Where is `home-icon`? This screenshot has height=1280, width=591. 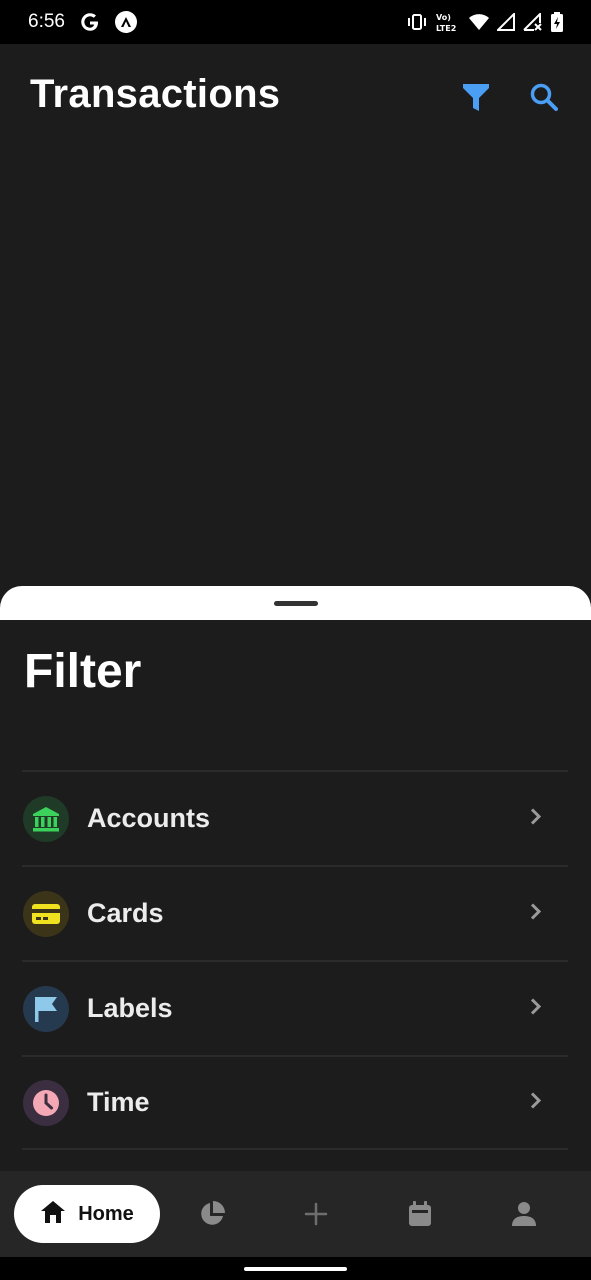
home-icon is located at coordinates (53, 1214).